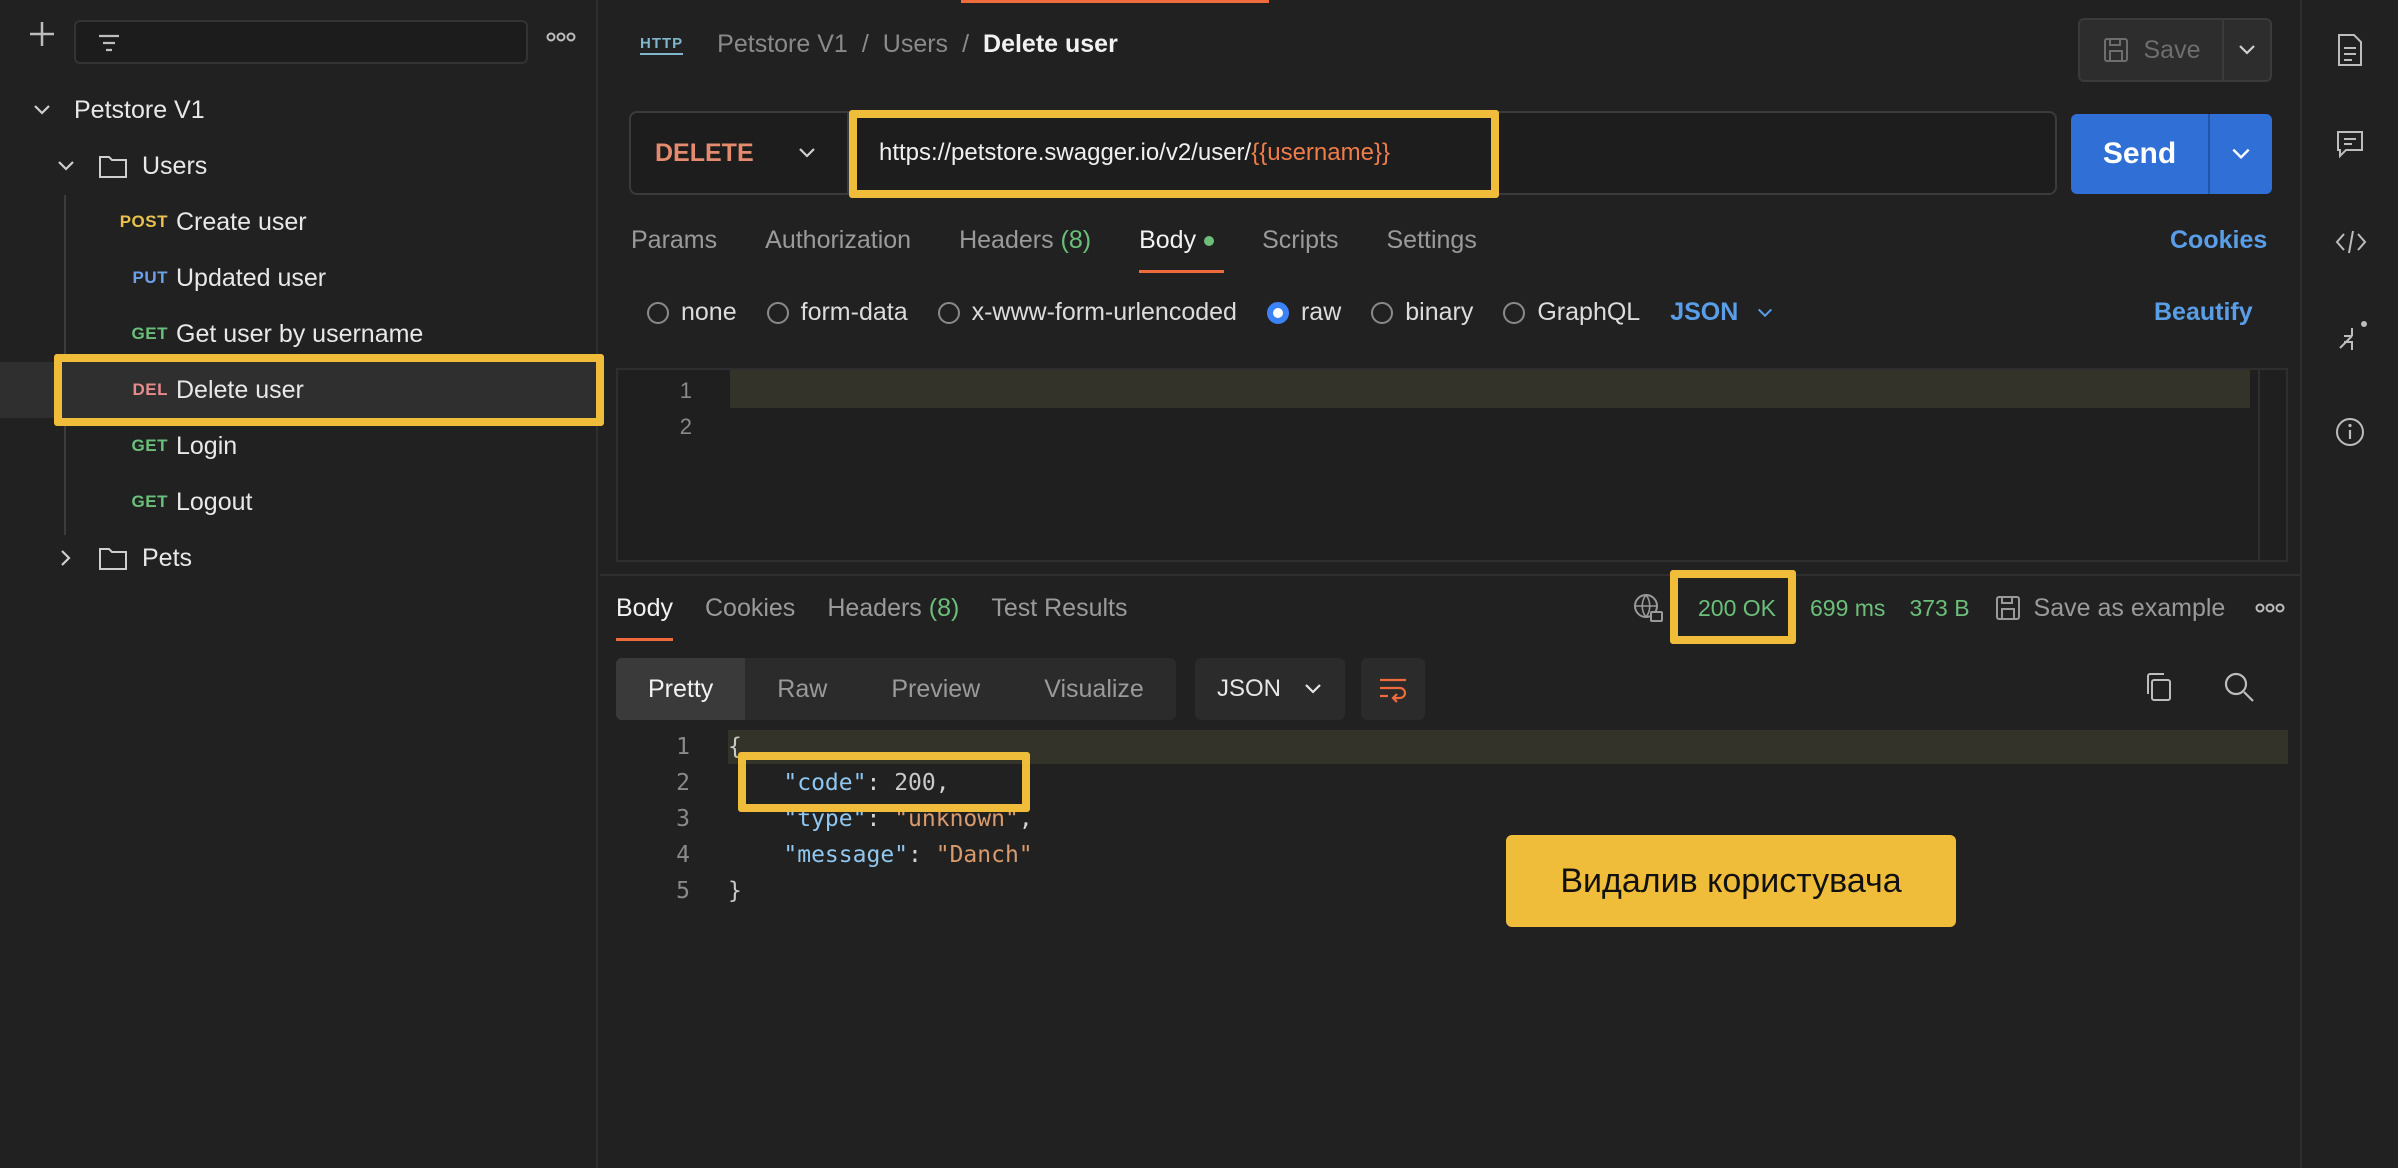 The image size is (2398, 1168). Describe the element at coordinates (915, 44) in the screenshot. I see `breadcrumb-item: Users` at that location.